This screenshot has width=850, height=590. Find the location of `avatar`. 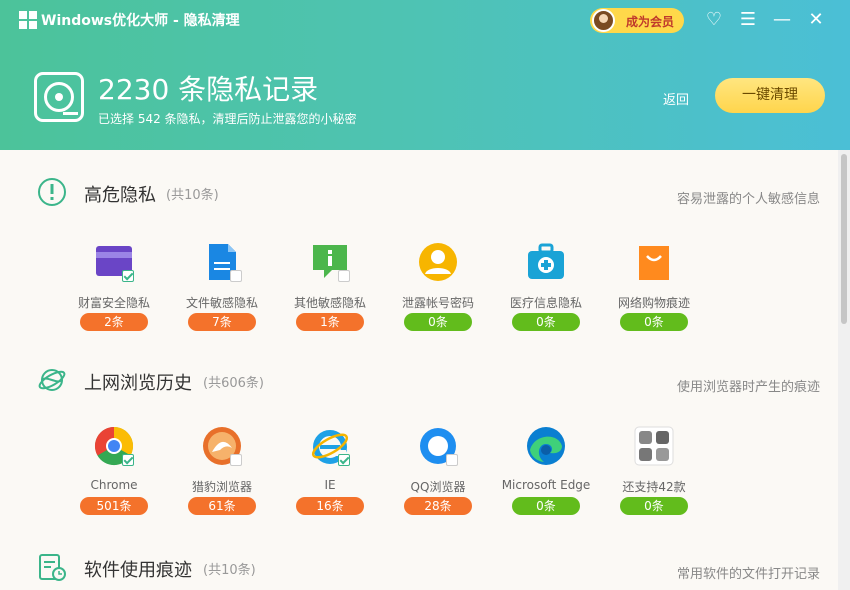

avatar is located at coordinates (603, 20).